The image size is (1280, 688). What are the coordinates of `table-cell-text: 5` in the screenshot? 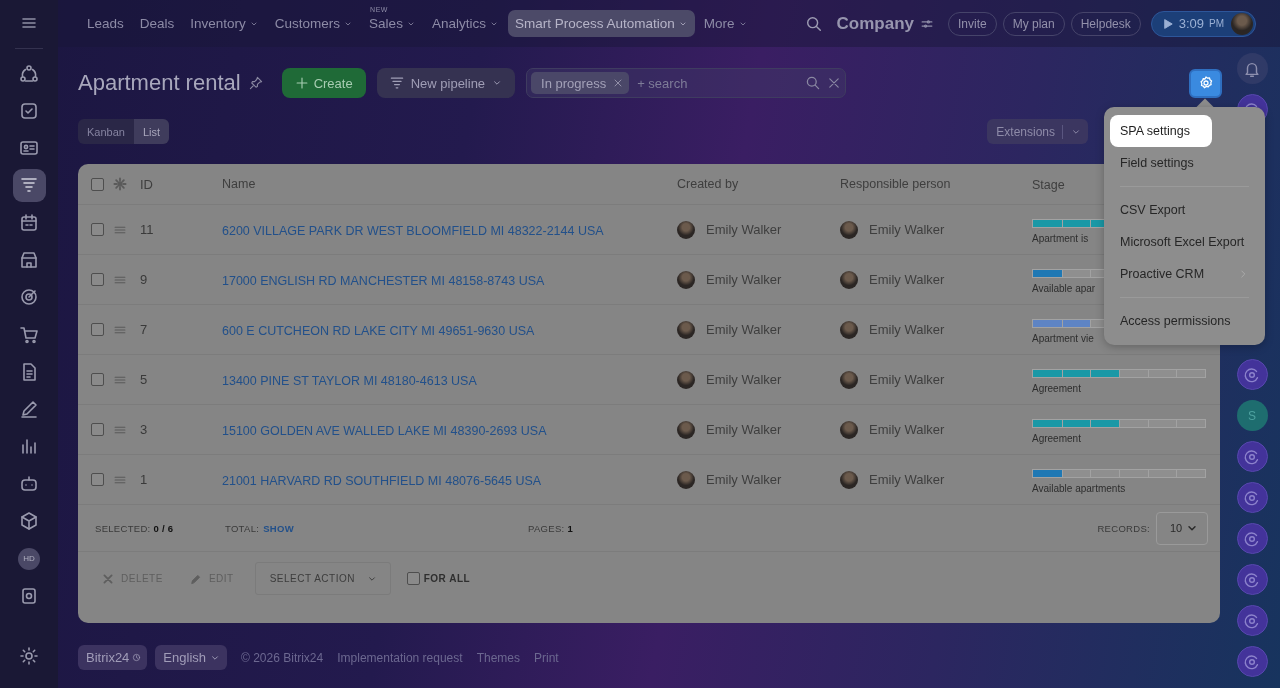 It's located at (144, 379).